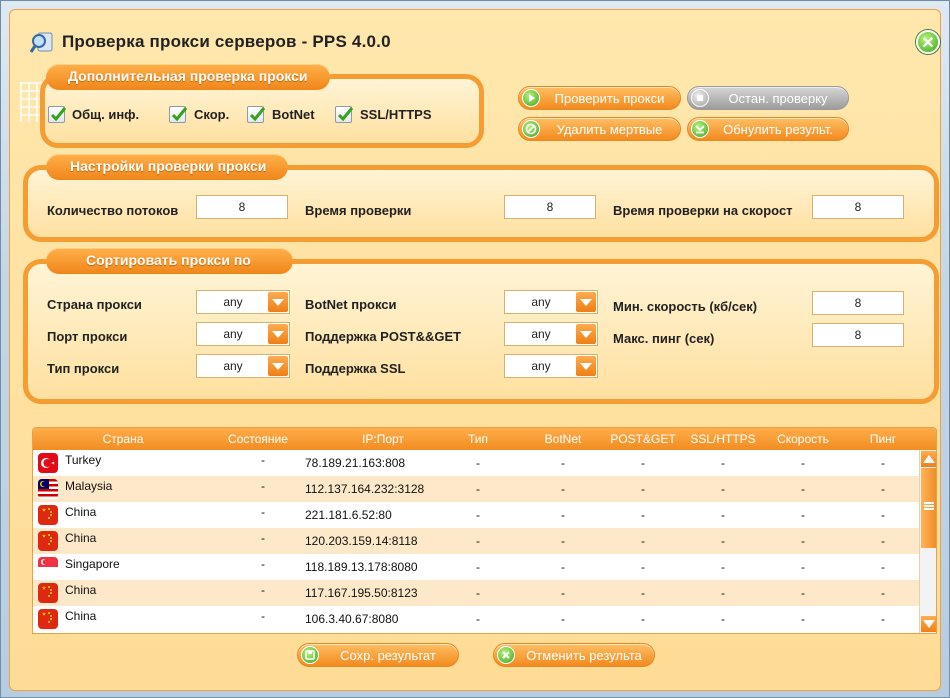 This screenshot has height=698, width=950. I want to click on botnet-label: BotNet прокси, so click(351, 304).